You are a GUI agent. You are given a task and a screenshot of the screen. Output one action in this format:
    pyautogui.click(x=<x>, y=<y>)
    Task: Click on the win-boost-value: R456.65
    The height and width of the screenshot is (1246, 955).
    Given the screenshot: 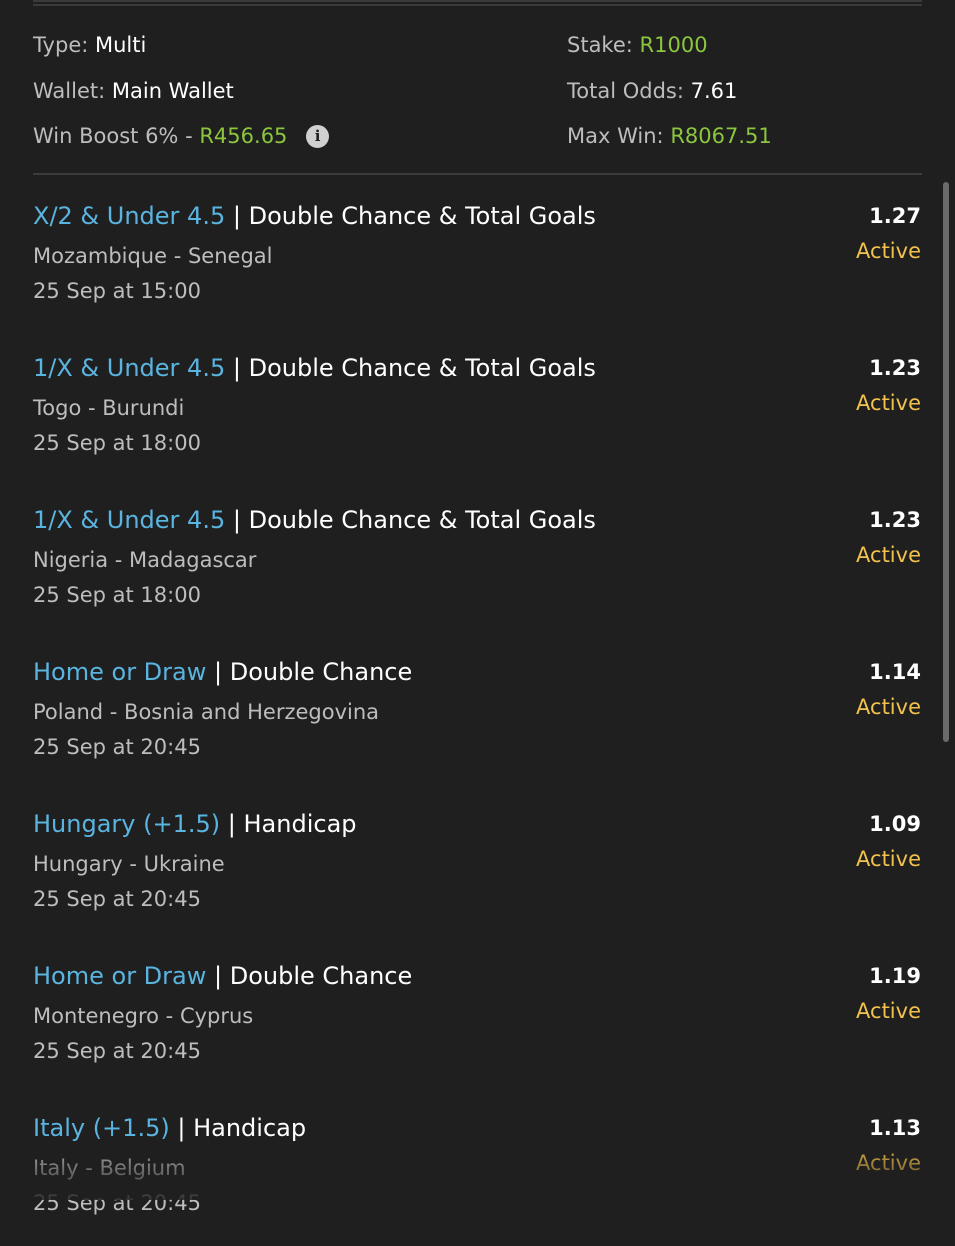 What is the action you would take?
    pyautogui.click(x=243, y=136)
    